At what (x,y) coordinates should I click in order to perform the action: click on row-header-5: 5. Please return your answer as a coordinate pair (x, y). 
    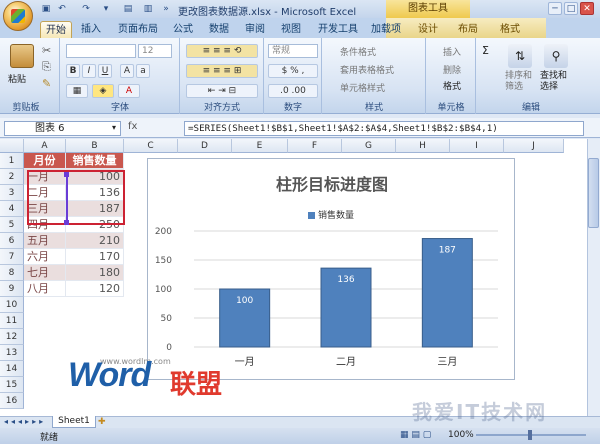
    Looking at the image, I should click on (12, 225).